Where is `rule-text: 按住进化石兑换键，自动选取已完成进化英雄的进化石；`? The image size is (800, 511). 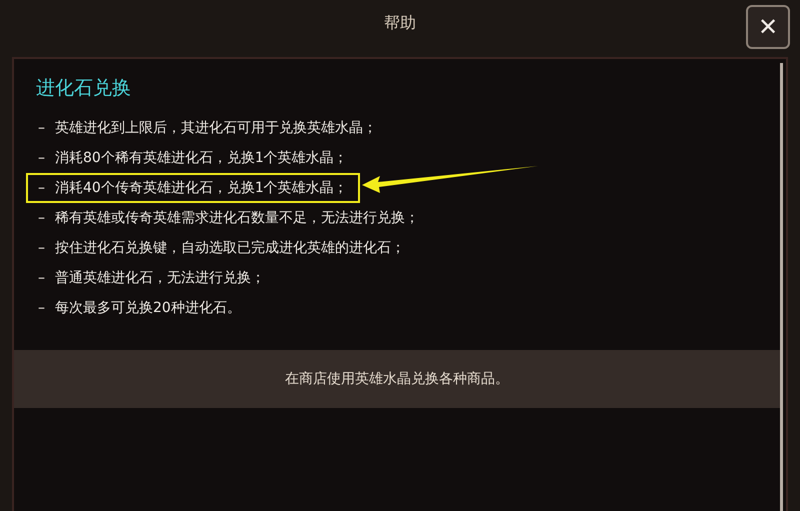 rule-text: 按住进化石兑换键，自动选取已完成进化英雄的进化石； is located at coordinates (230, 248).